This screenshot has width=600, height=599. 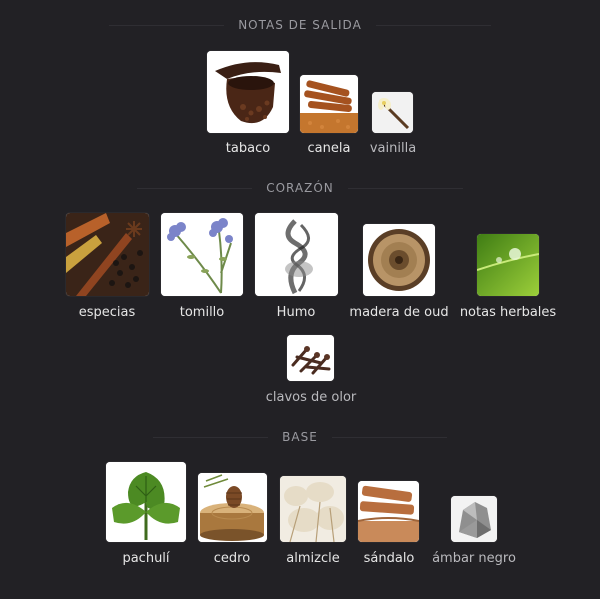 I want to click on patchouli-leaf-icon, so click(x=146, y=502).